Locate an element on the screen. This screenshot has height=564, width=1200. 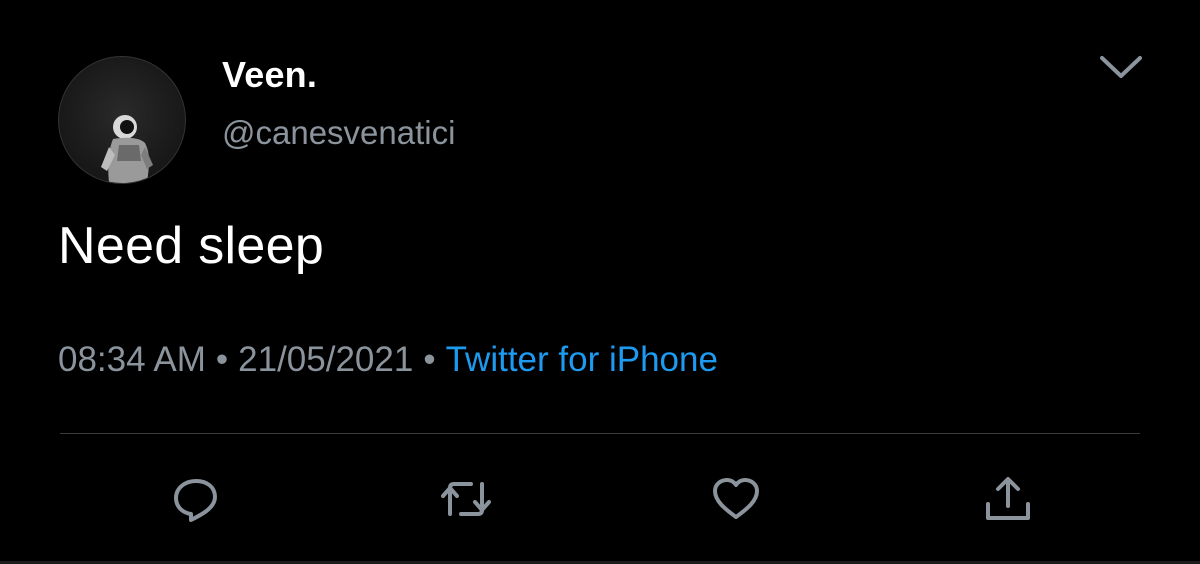
share-button is located at coordinates (1008, 499).